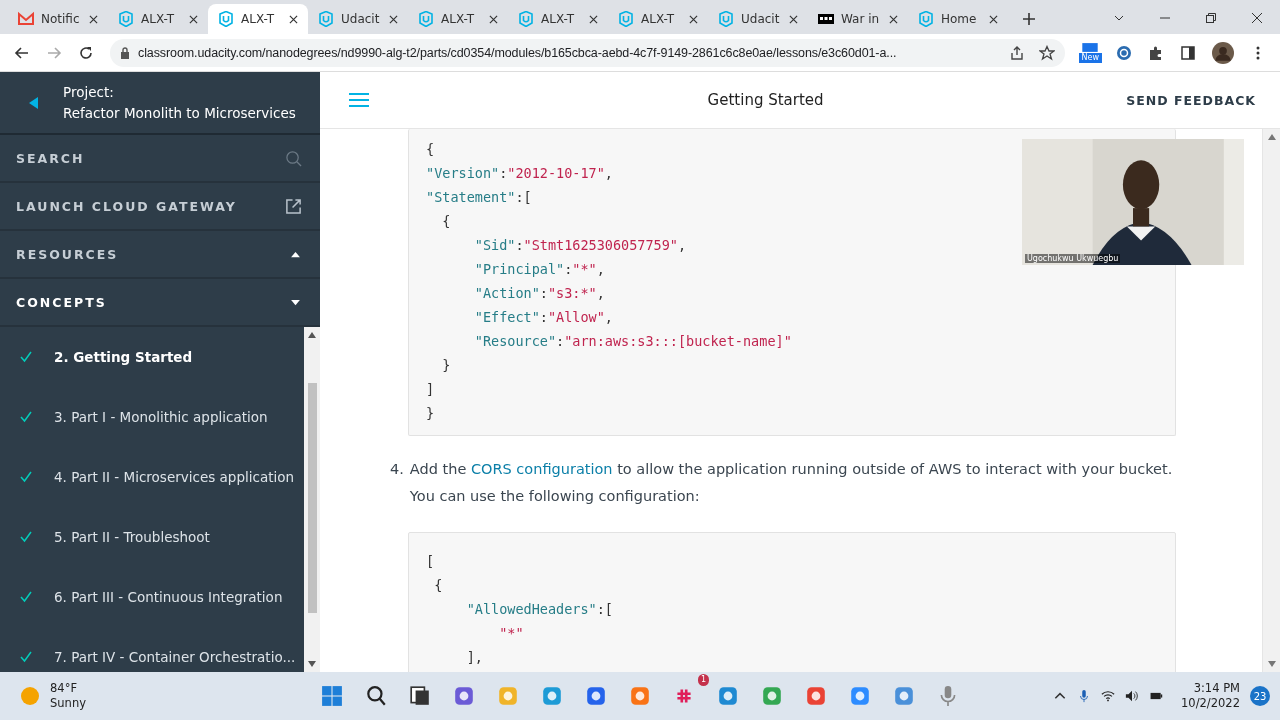 The width and height of the screenshot is (1280, 720). I want to click on wifi-icon, so click(1108, 696).